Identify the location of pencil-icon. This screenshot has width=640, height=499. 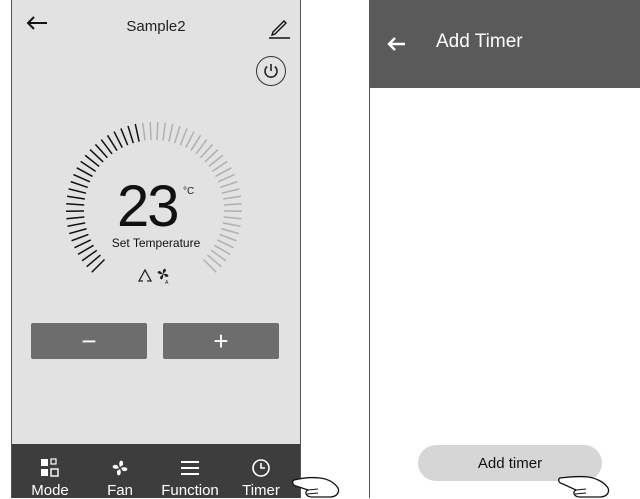
(279, 27).